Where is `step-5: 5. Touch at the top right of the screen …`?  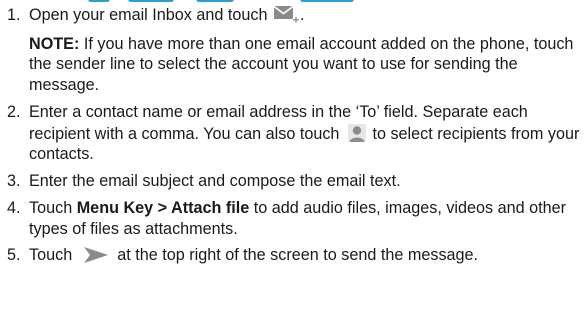
step-5: 5. Touch at the top right of the screen … is located at coordinates (294, 255).